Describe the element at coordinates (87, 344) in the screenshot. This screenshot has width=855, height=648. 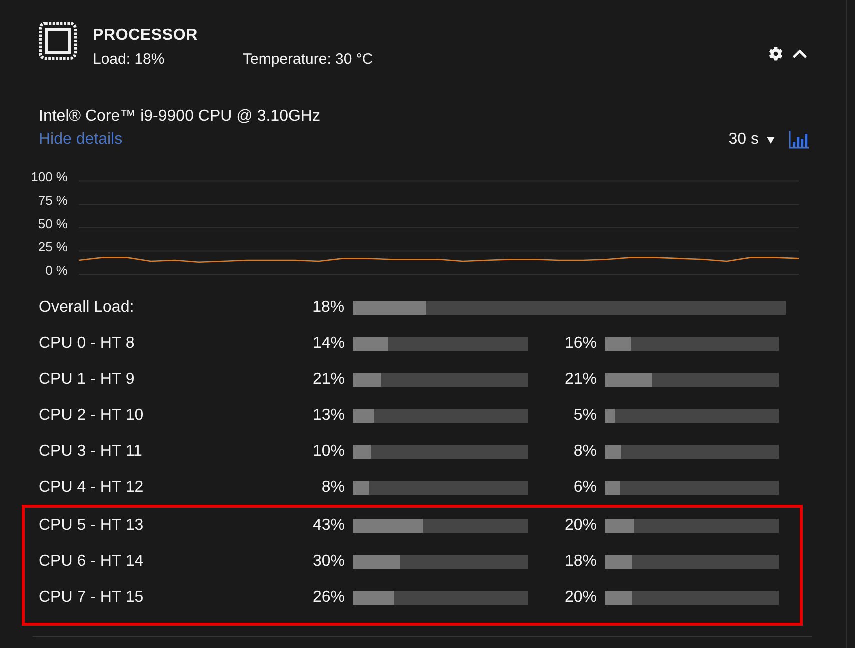
I see `core-label: CPU 0 - HT 8` at that location.